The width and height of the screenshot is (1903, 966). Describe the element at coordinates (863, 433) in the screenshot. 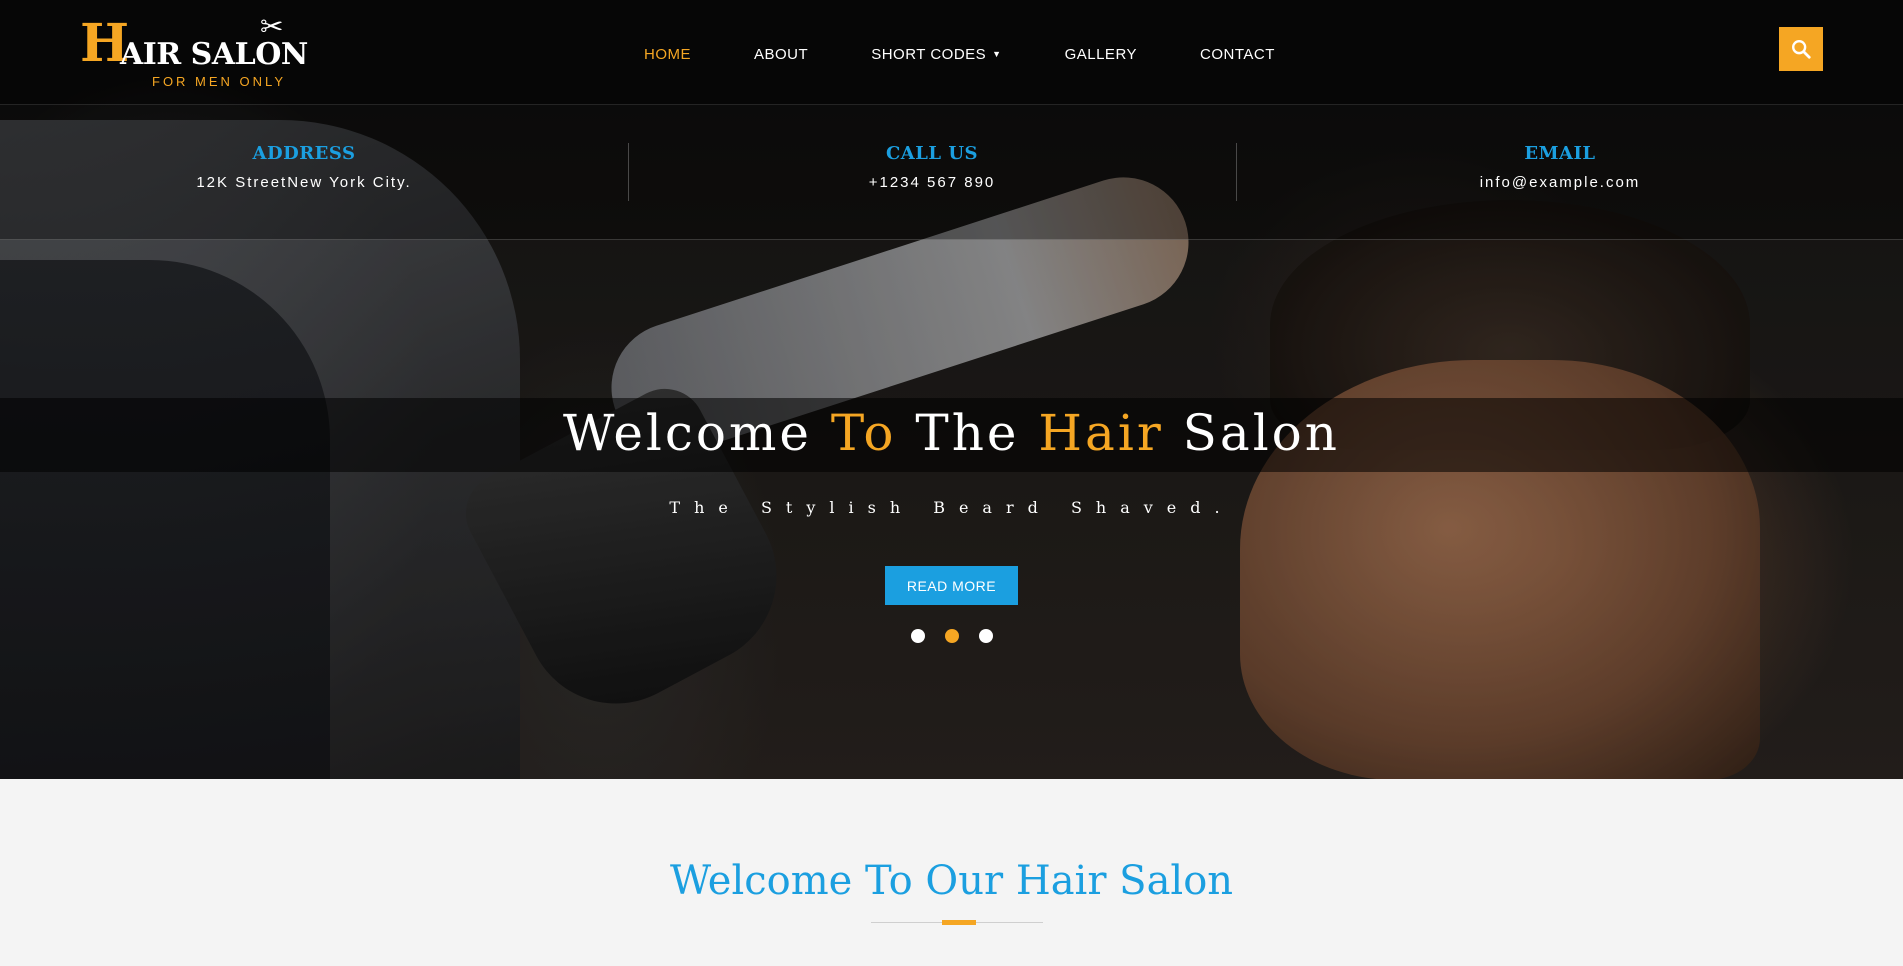

I see `hero-title-highlight: To` at that location.